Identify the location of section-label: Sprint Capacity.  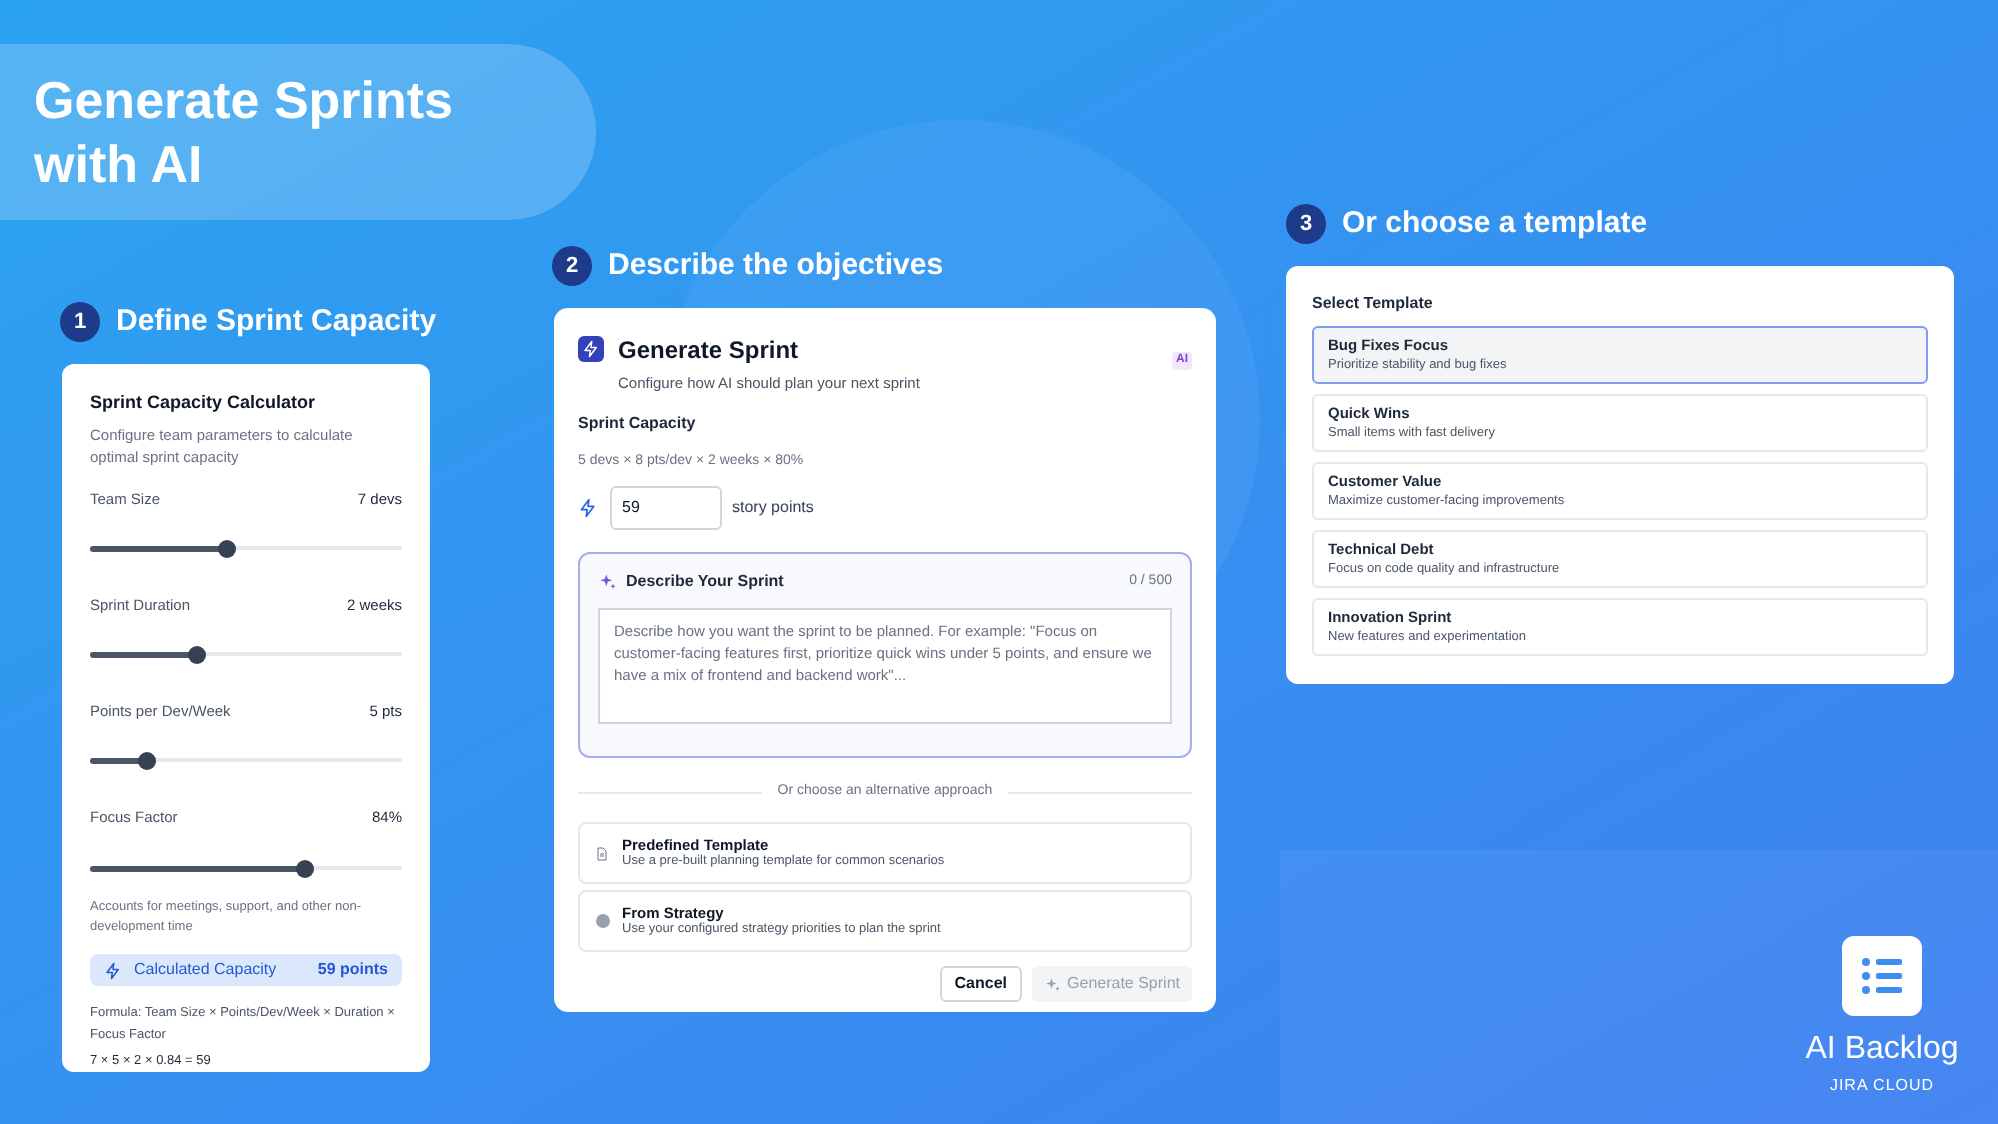
(638, 424).